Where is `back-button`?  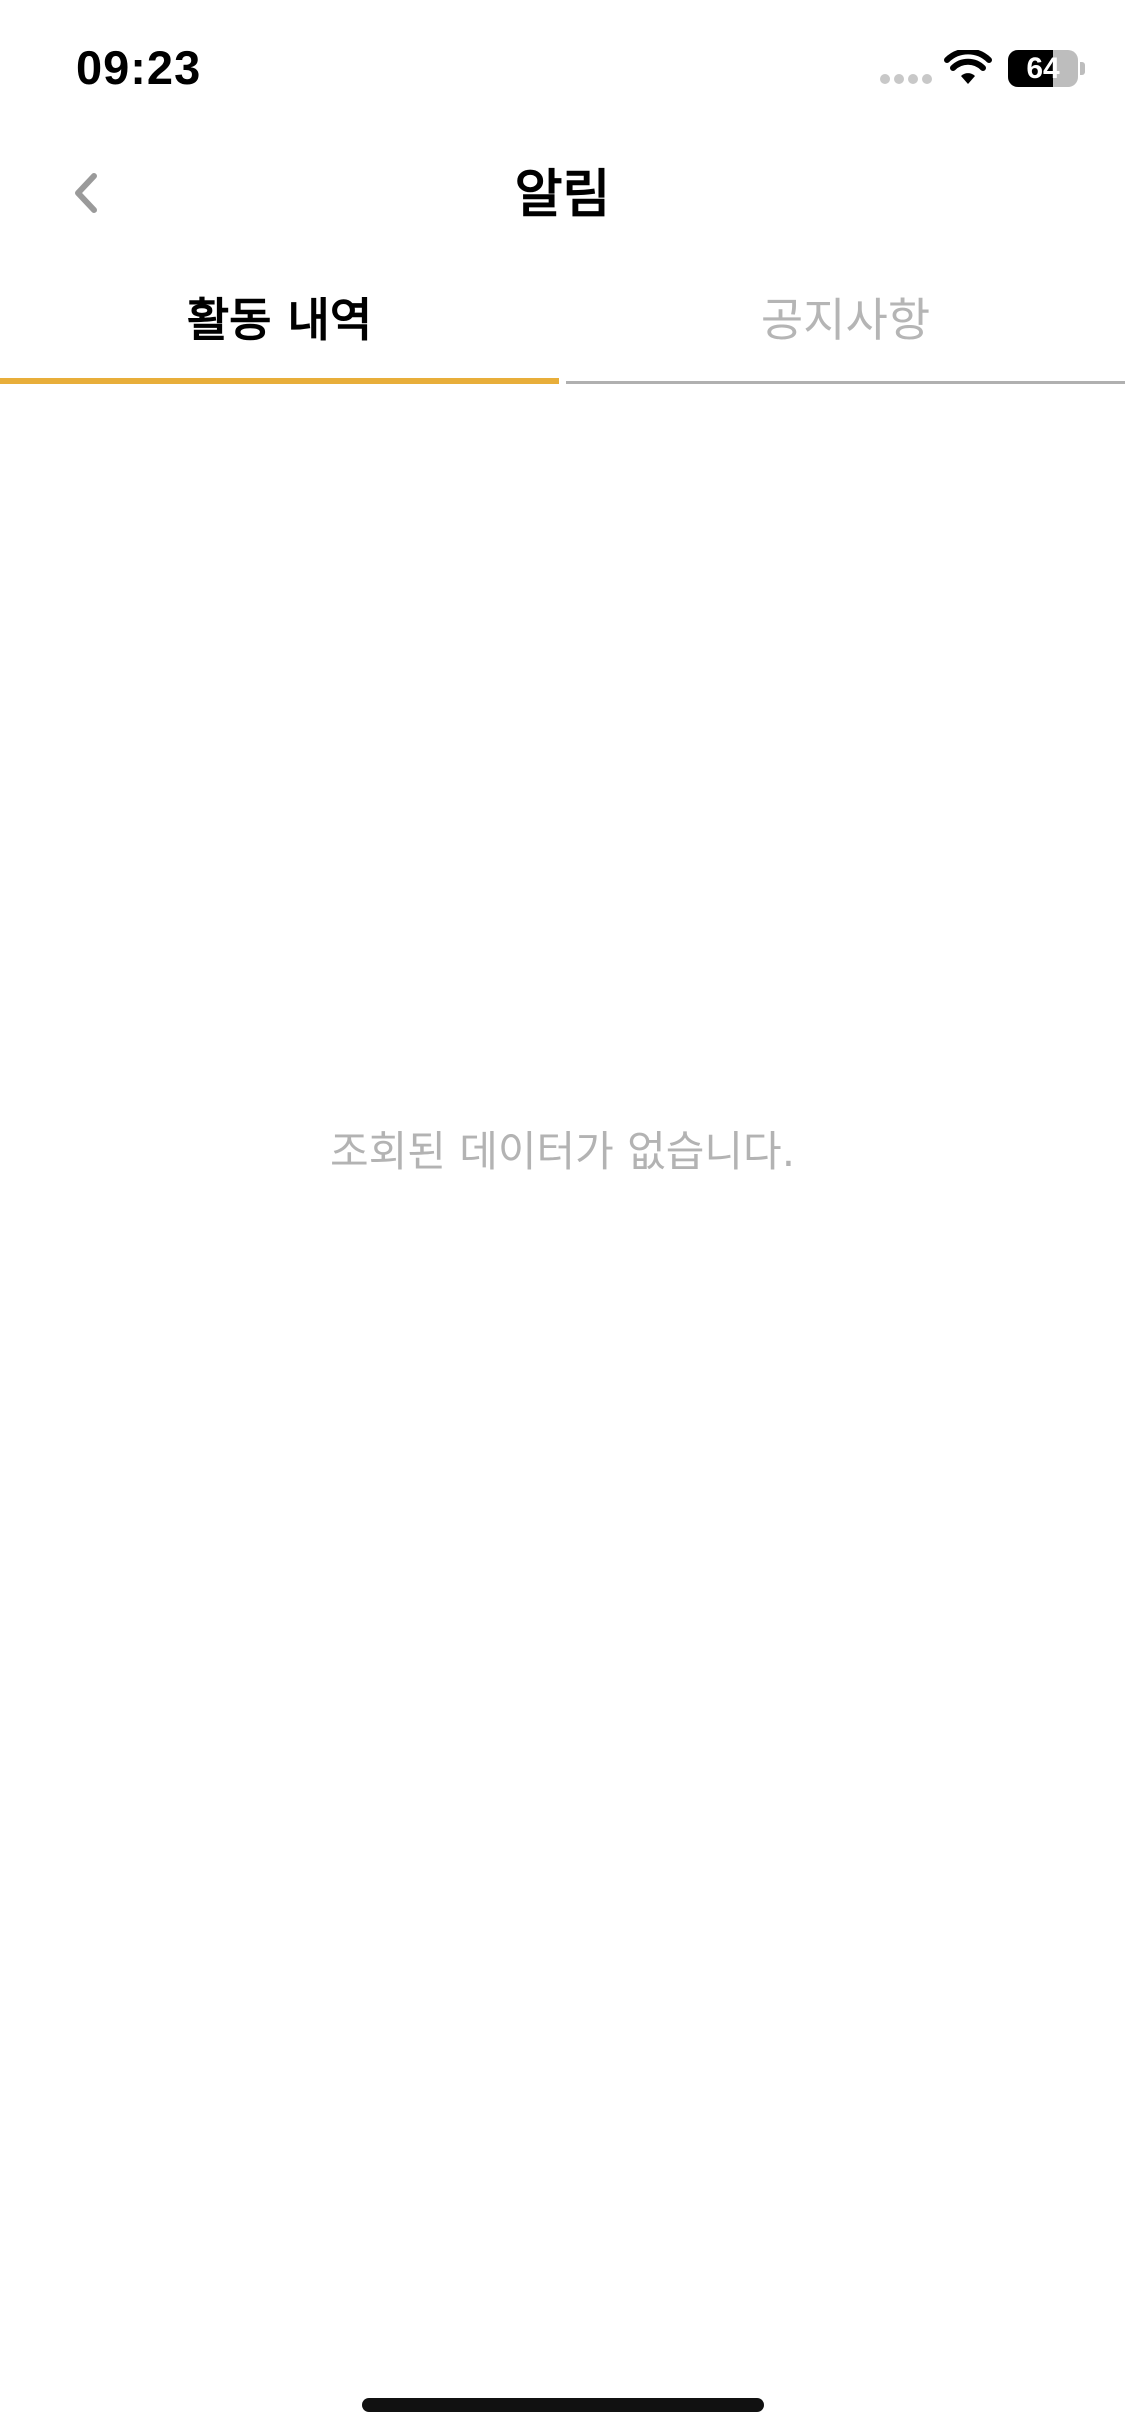
back-button is located at coordinates (85, 193).